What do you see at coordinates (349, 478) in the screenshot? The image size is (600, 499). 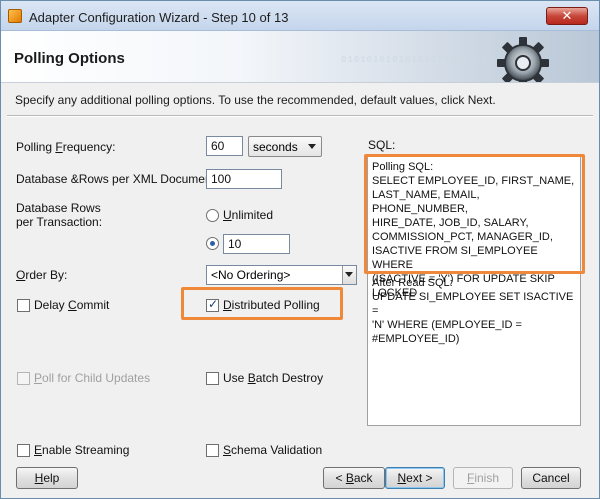 I see `button-mnemonic: B` at bounding box center [349, 478].